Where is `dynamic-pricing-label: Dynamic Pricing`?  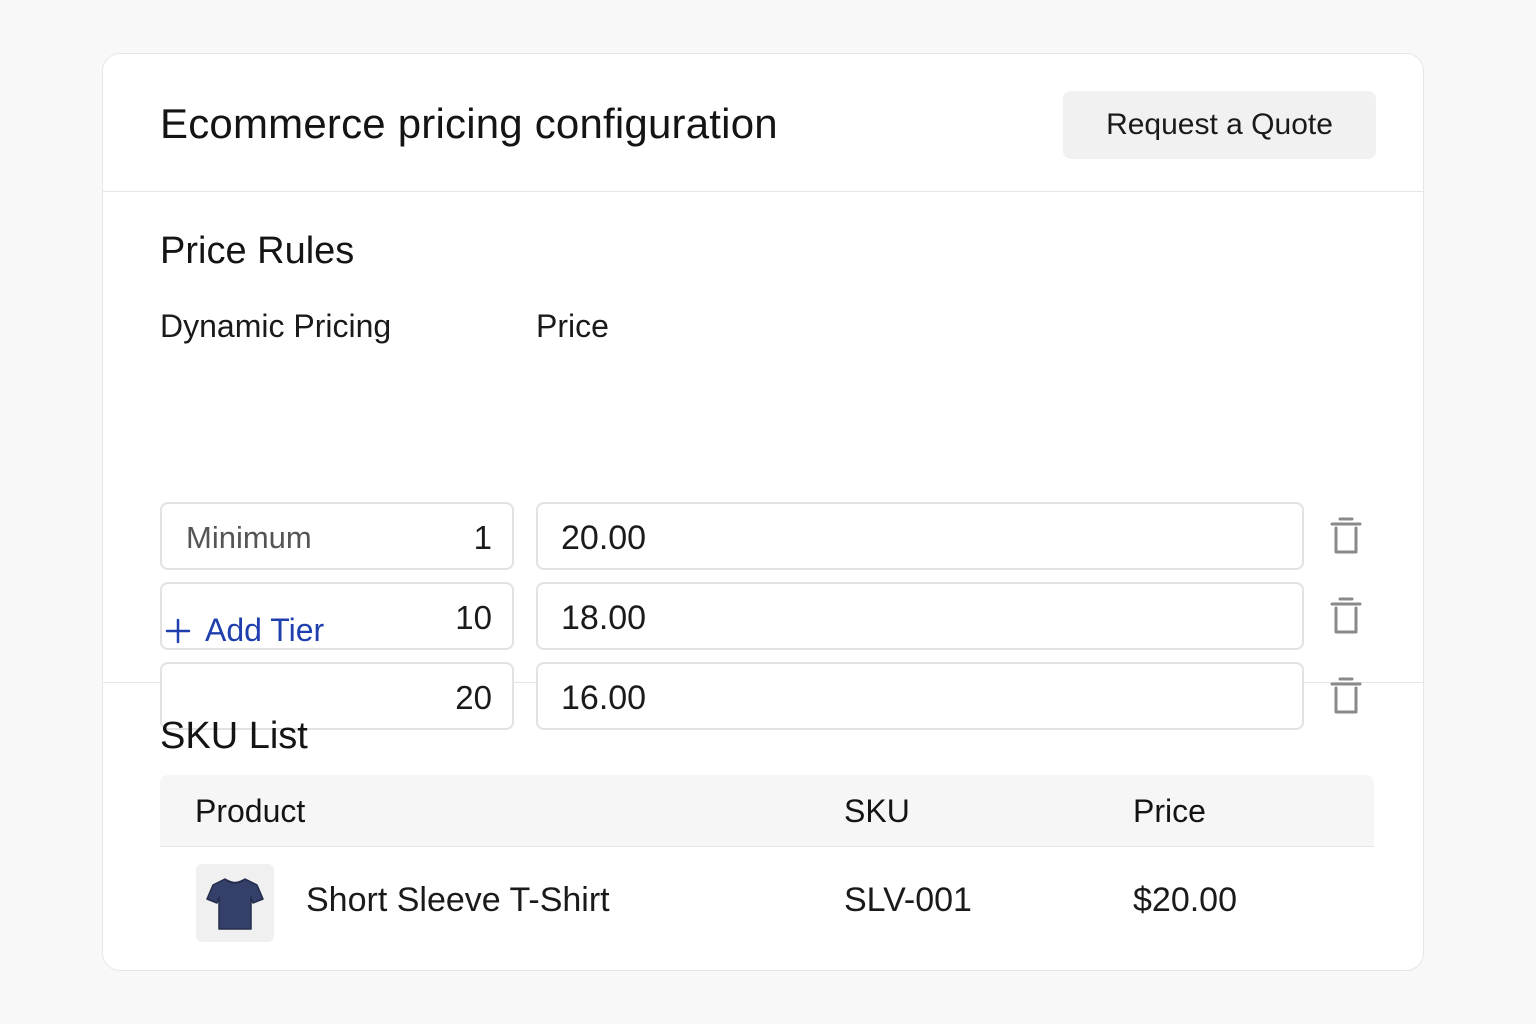 dynamic-pricing-label: Dynamic Pricing is located at coordinates (276, 326).